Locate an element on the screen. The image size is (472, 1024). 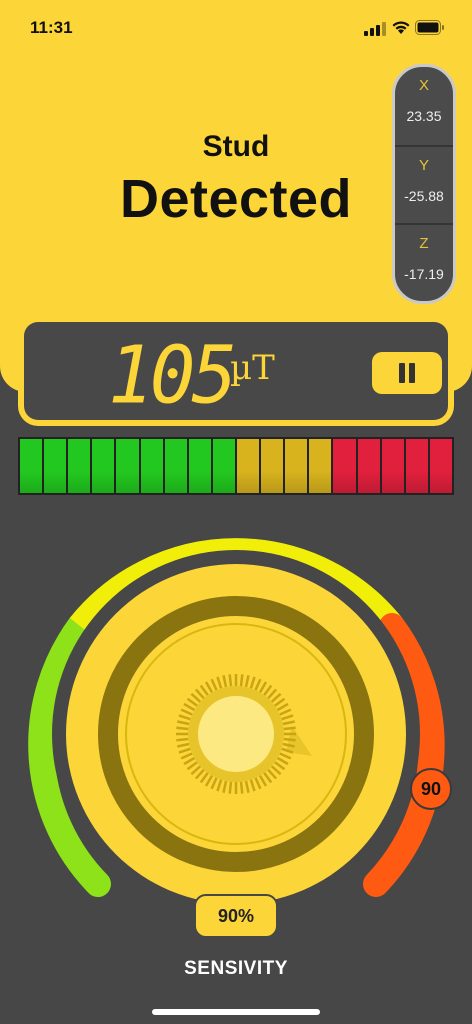
wifi-icon is located at coordinates (401, 27).